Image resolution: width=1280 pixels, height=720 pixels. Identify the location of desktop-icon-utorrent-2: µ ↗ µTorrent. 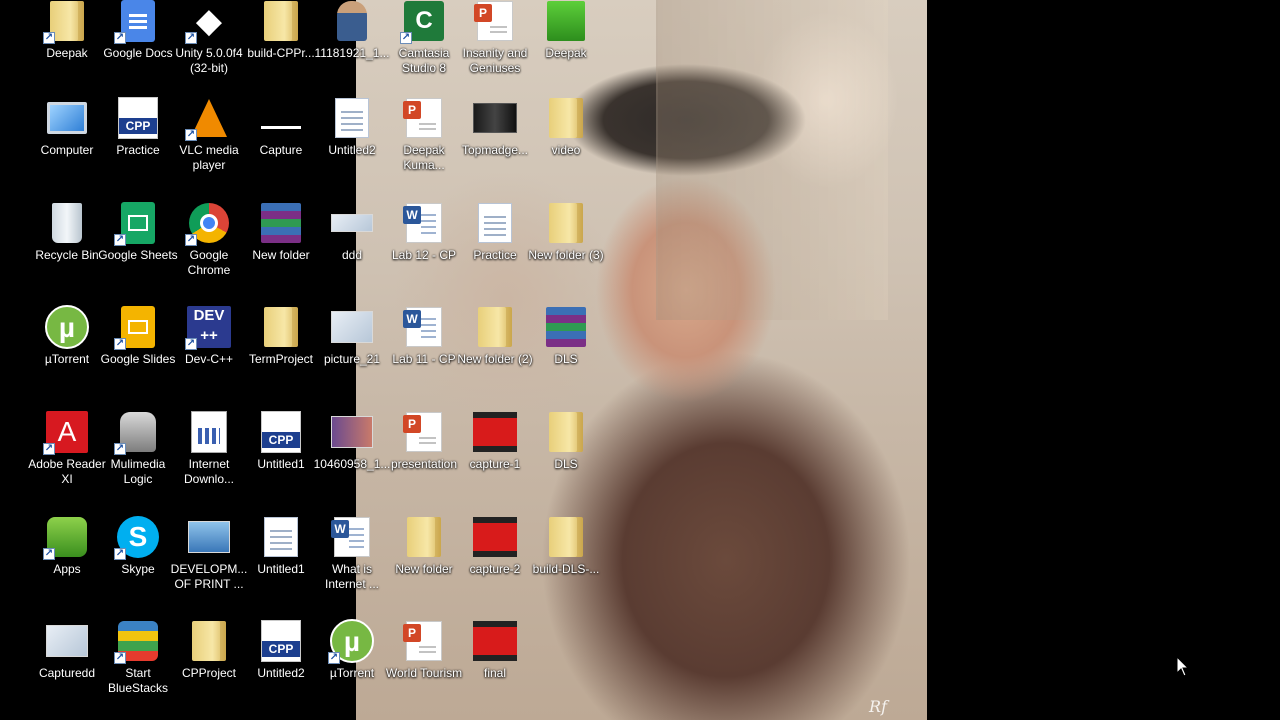
(352, 669).